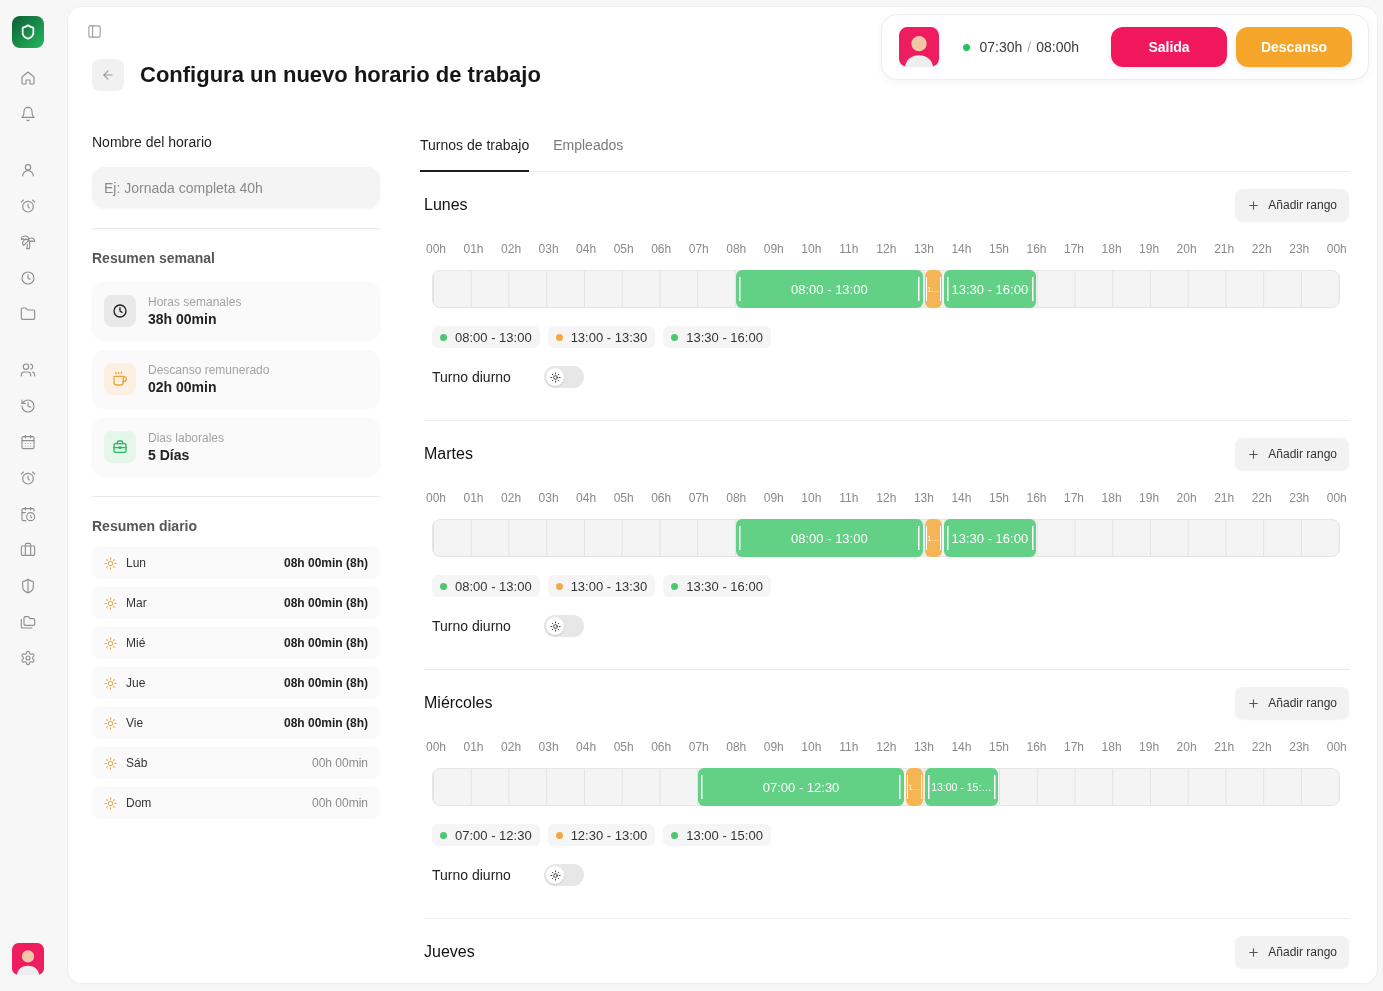 The width and height of the screenshot is (1383, 991). What do you see at coordinates (1111, 498) in the screenshot?
I see `hour-label: 18h` at bounding box center [1111, 498].